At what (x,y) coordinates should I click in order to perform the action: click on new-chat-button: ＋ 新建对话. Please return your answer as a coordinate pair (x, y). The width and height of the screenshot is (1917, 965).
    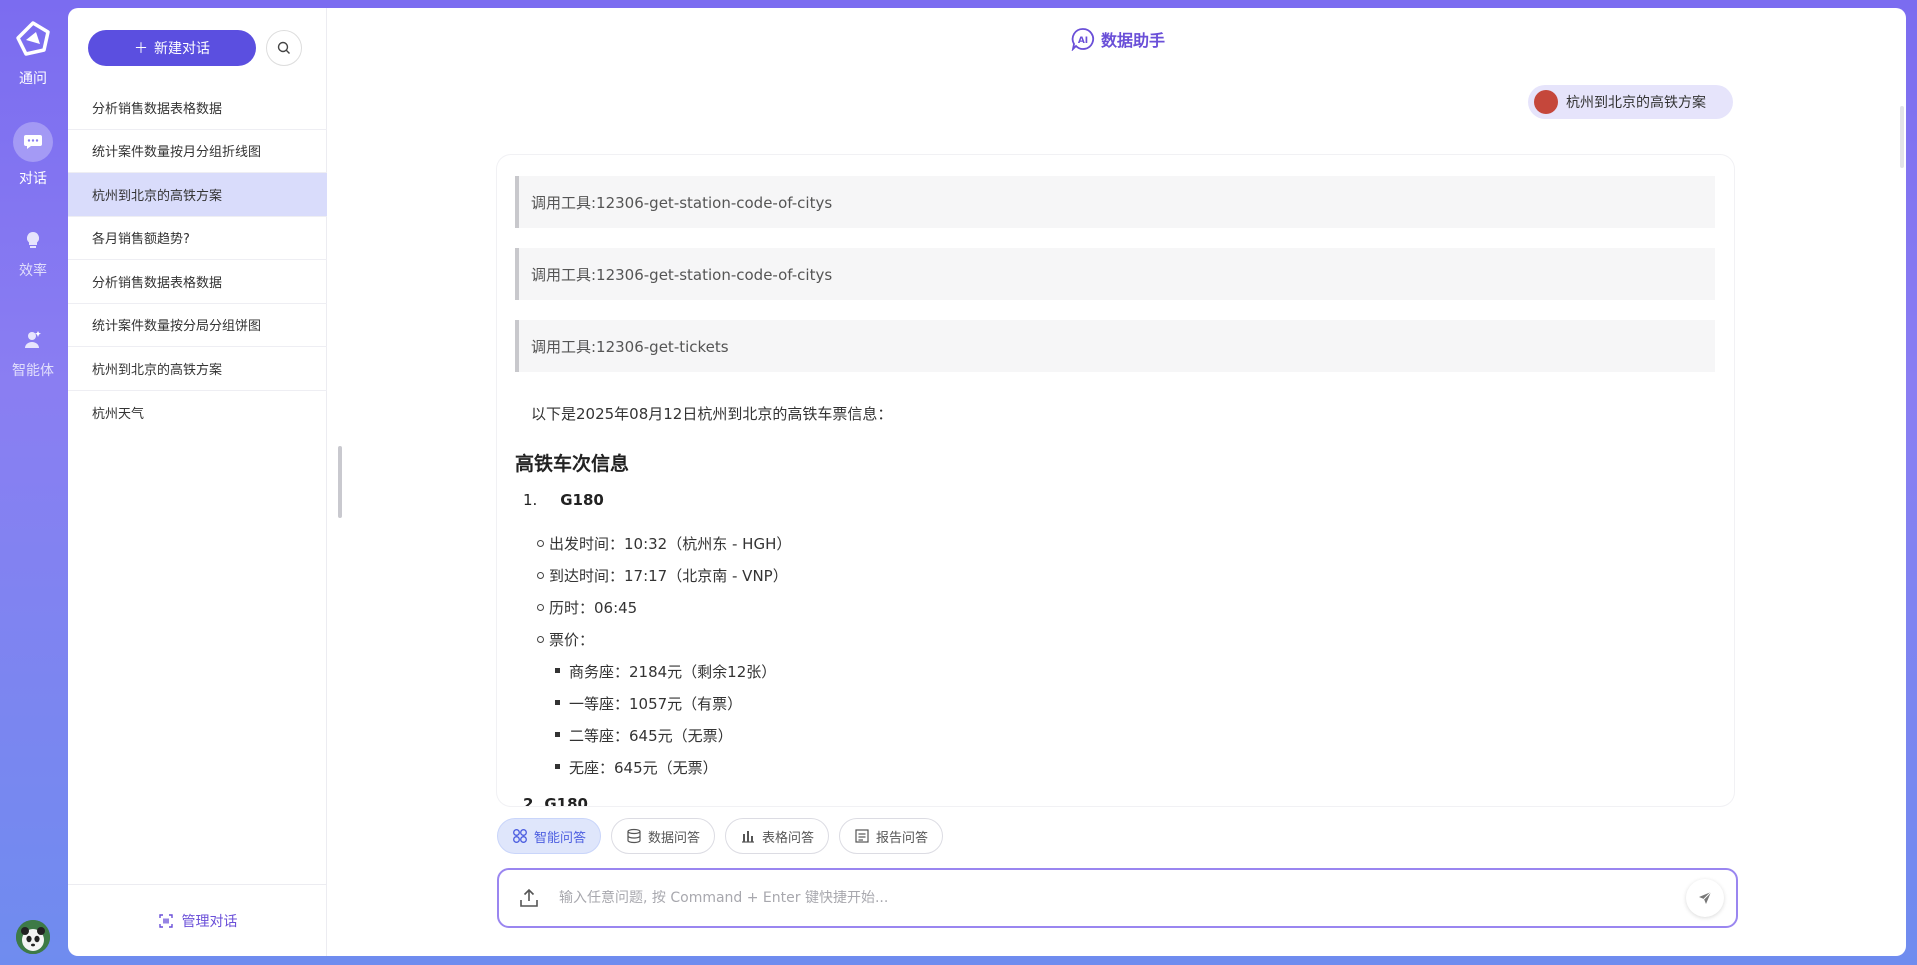
    Looking at the image, I should click on (172, 48).